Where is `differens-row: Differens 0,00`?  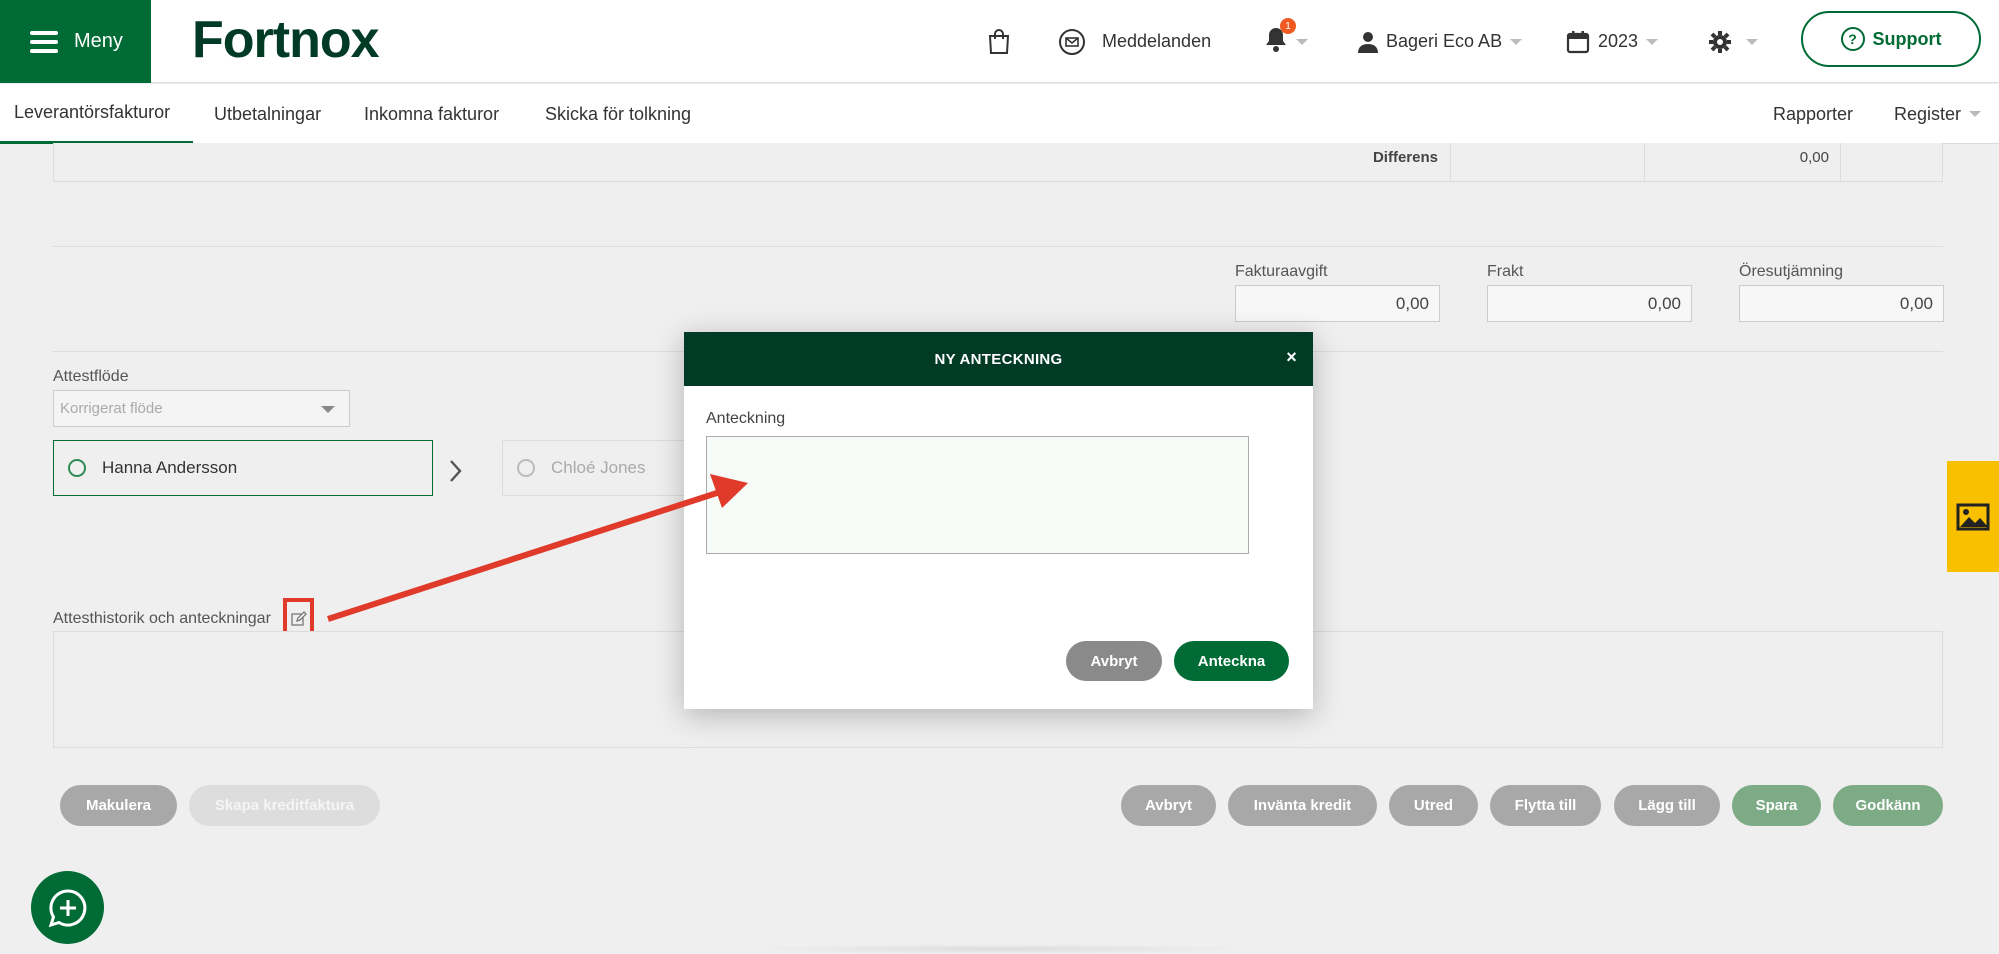 differens-row: Differens 0,00 is located at coordinates (998, 162).